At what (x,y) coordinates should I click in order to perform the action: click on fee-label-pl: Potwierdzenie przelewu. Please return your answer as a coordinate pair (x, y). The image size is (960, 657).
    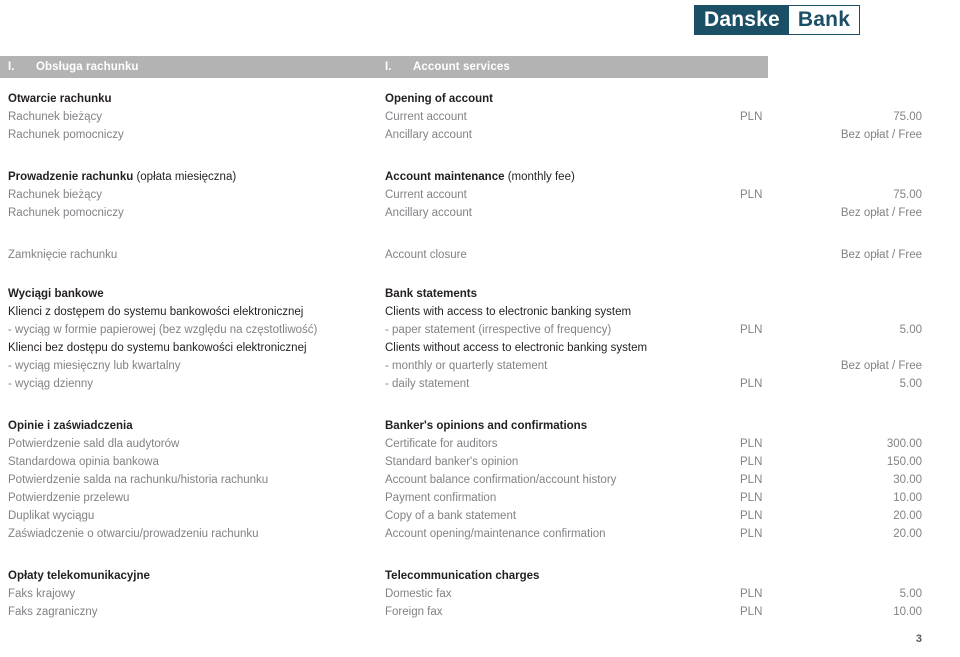
    Looking at the image, I should click on (69, 498).